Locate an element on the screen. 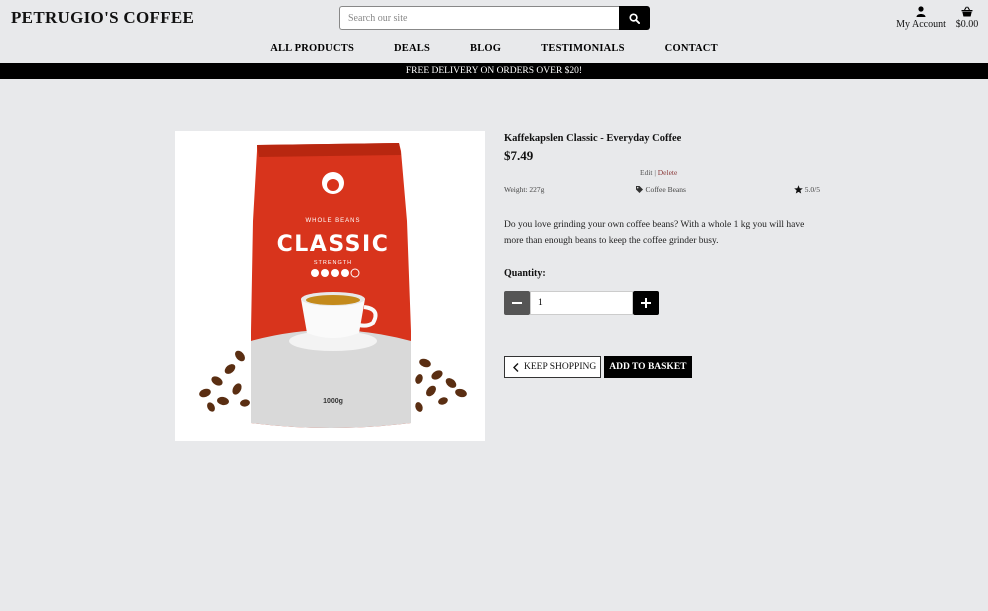  star-icon is located at coordinates (798, 189).